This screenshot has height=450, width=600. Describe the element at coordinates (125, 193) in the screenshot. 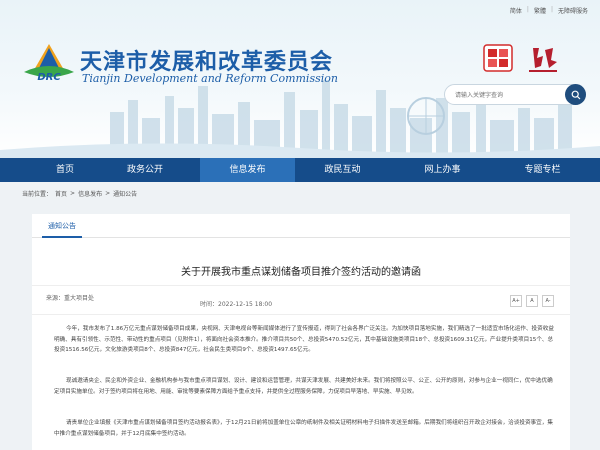

I see `breadcrumb-notice: 通知公告` at that location.